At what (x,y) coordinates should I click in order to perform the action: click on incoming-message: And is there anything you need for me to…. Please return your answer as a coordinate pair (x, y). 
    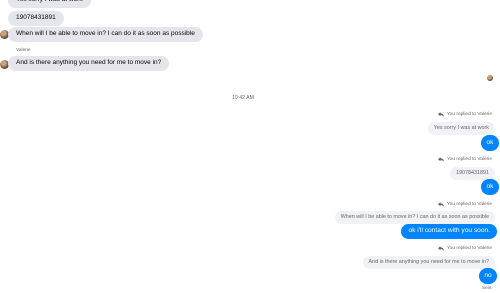
    Looking at the image, I should click on (89, 63).